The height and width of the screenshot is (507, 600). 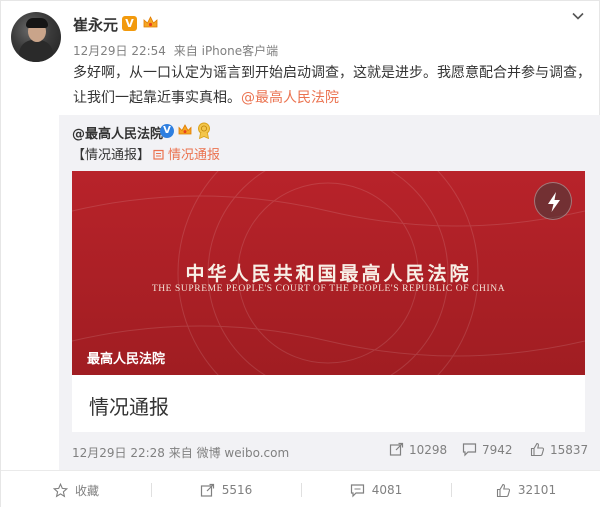 What do you see at coordinates (60, 489) in the screenshot?
I see `star-icon` at bounding box center [60, 489].